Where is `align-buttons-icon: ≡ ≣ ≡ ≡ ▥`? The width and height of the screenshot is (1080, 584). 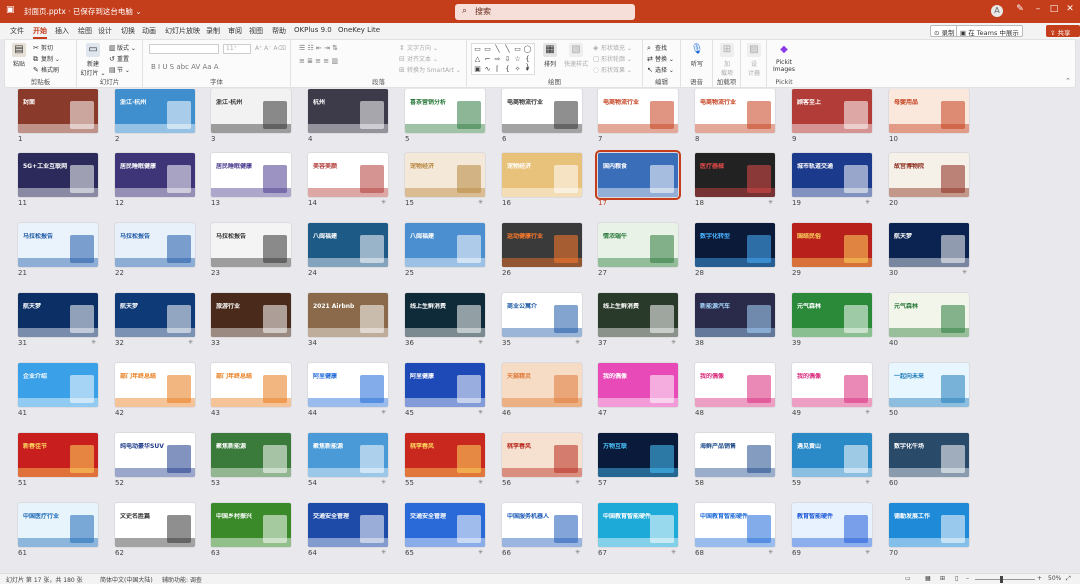
align-buttons-icon: ≡ ≣ ≡ ≡ ▥ is located at coordinates (318, 61).